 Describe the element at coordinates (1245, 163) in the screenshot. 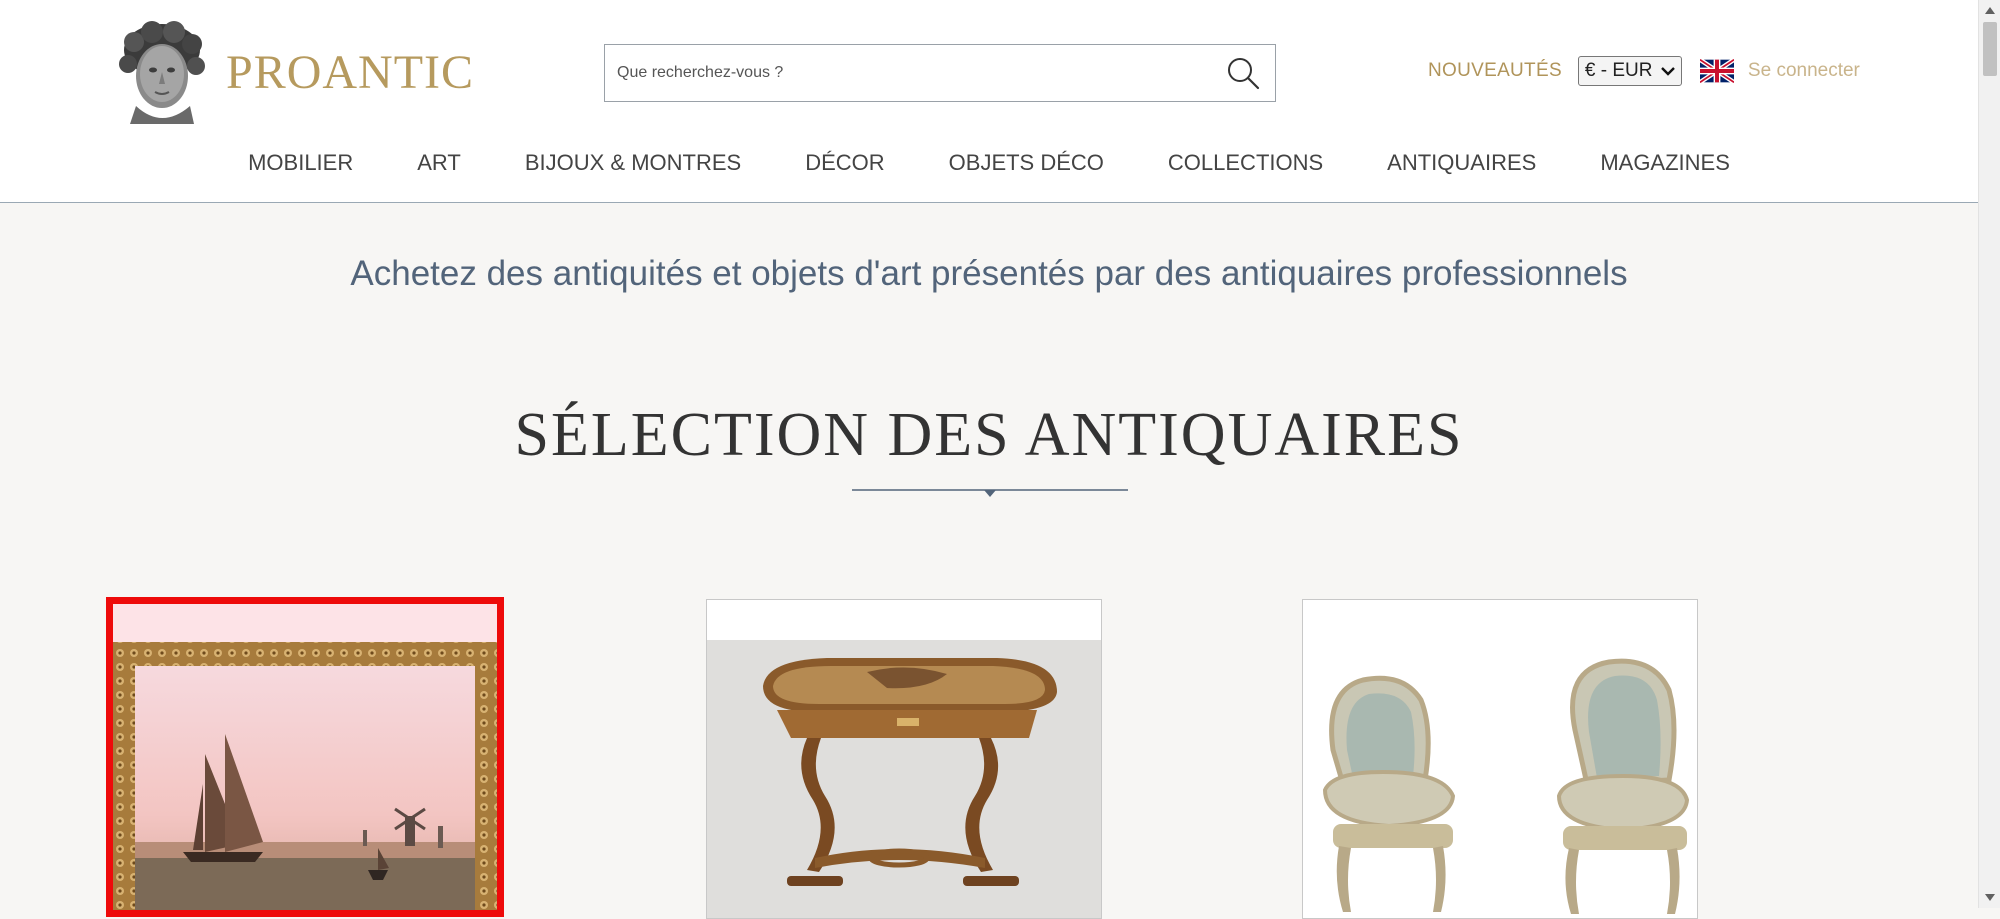

I see `nav-item-collections: COLLECTIONS` at that location.